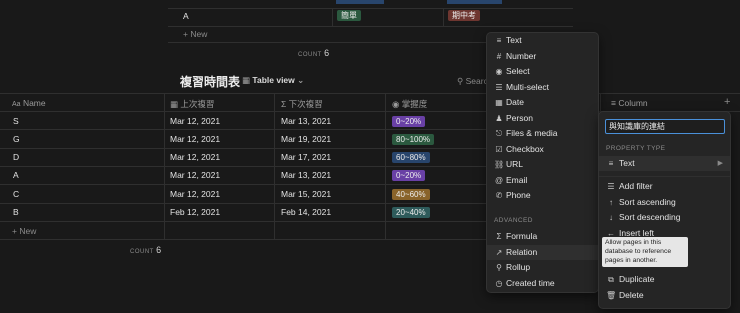  Describe the element at coordinates (210, 81) in the screenshot. I see `database-title: 複習時間表` at that location.